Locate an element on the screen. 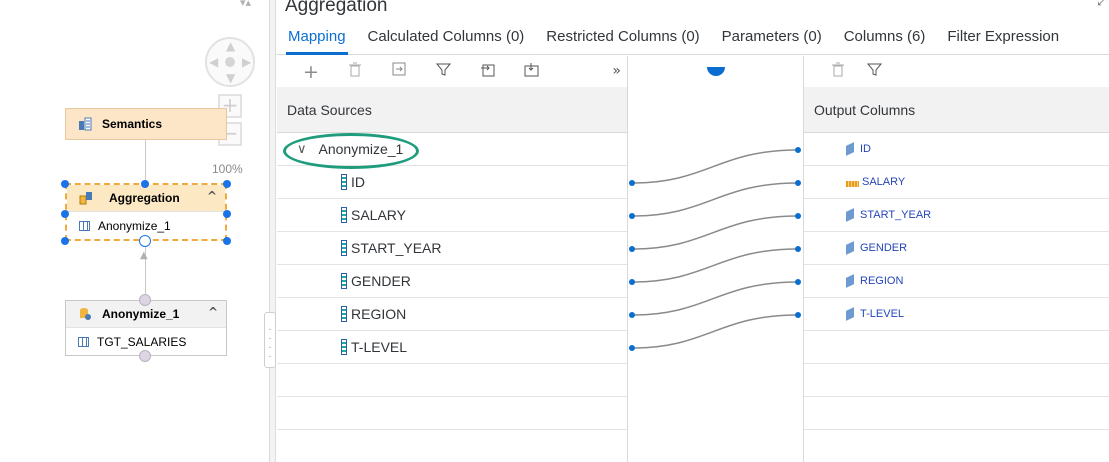  pan-center is located at coordinates (230, 62).